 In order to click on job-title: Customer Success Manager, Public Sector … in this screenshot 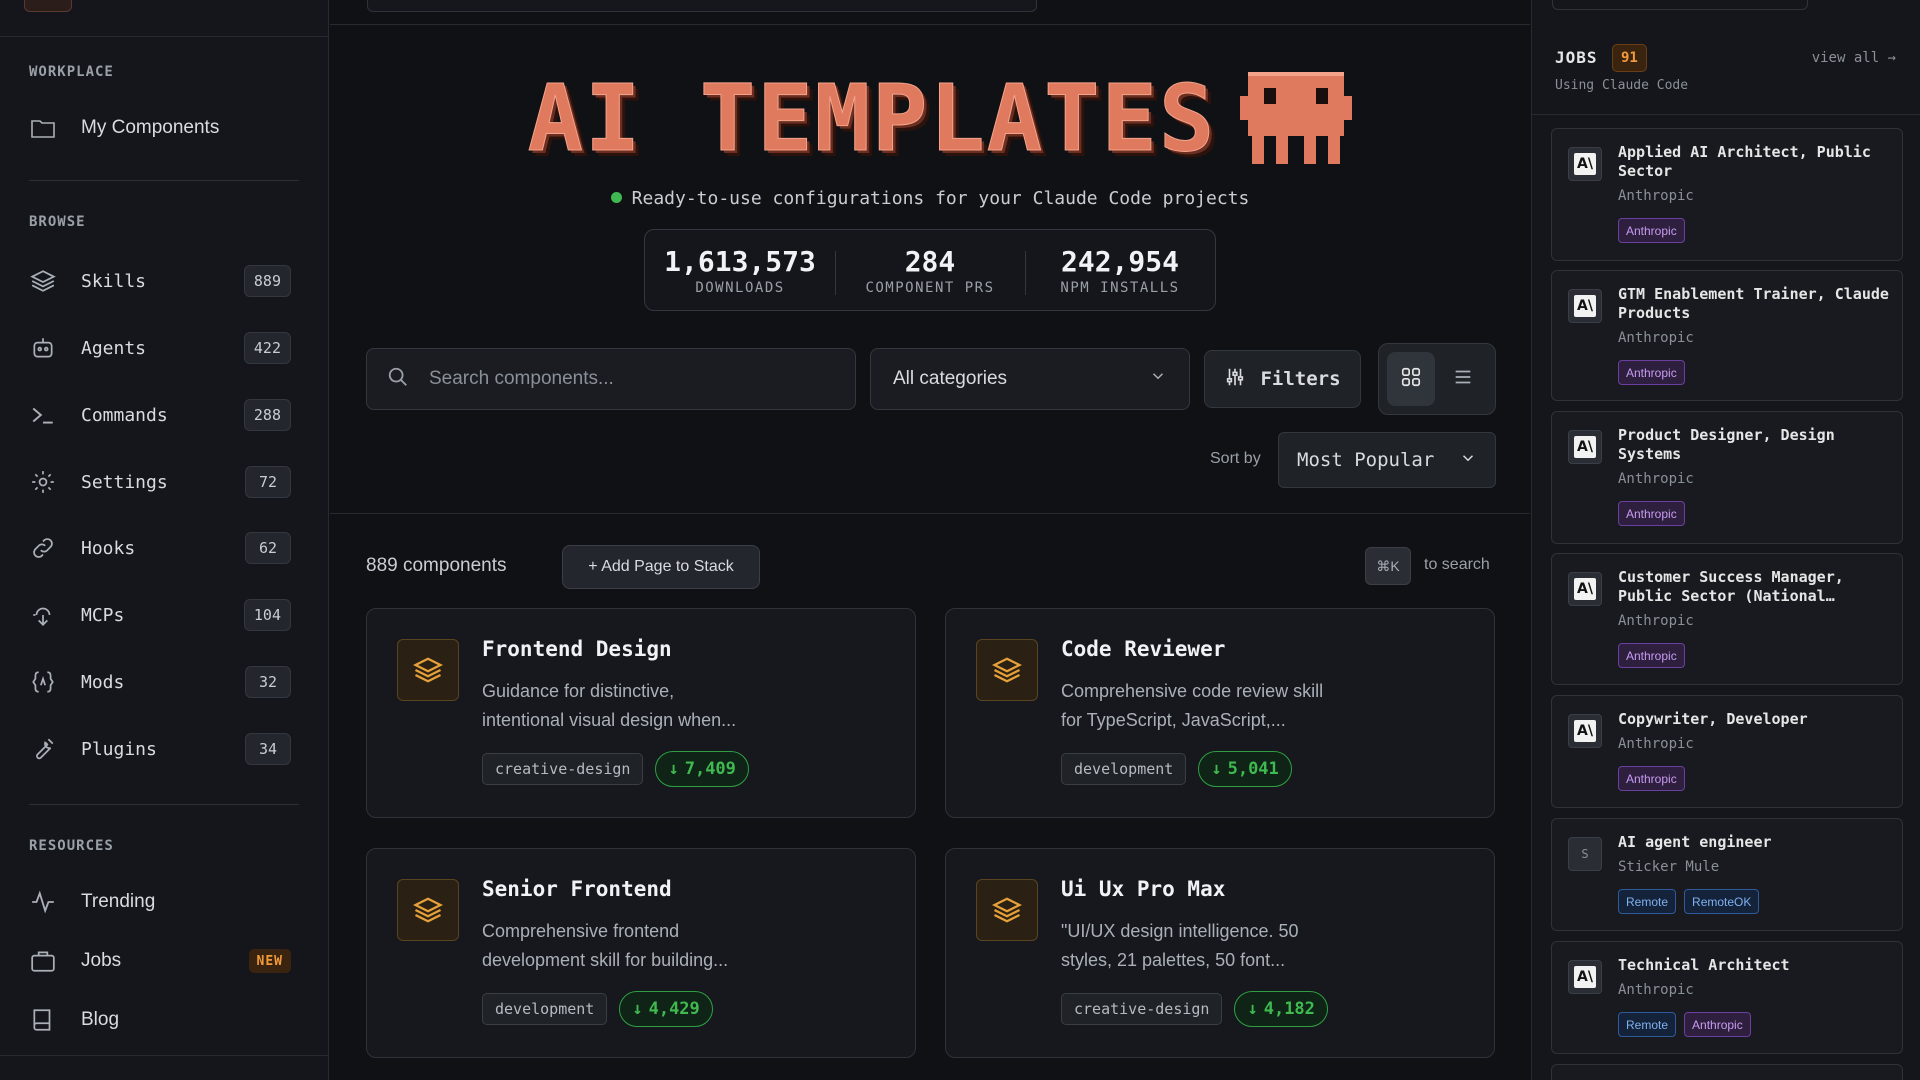, I will do `click(1731, 586)`.